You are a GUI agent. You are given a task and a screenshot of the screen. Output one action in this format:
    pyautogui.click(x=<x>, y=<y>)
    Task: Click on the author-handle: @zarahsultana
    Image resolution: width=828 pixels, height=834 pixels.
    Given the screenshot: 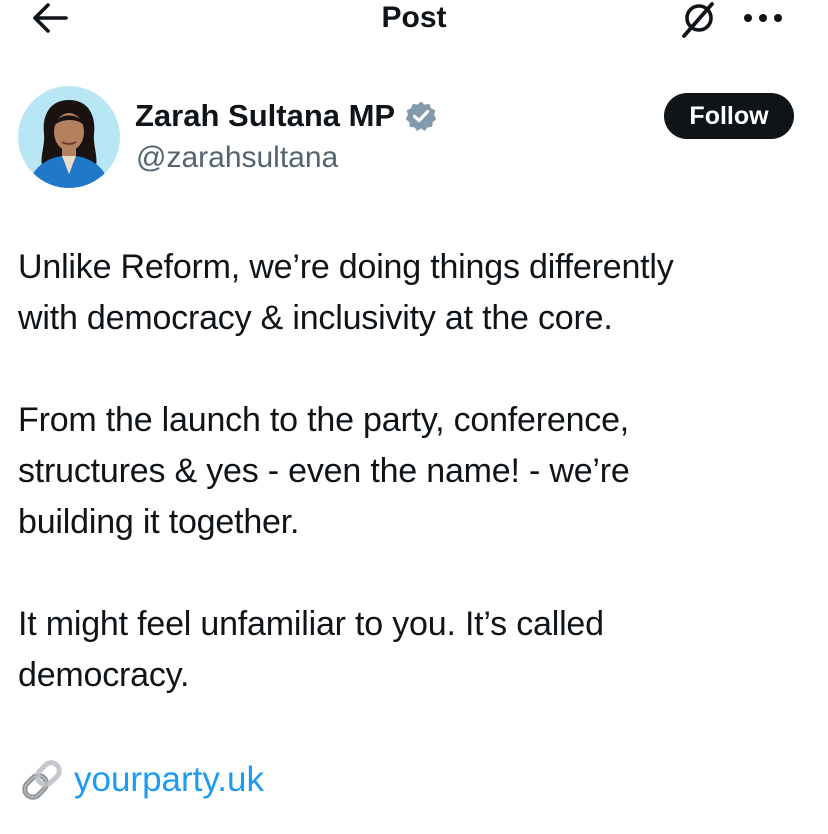 What is the action you would take?
    pyautogui.click(x=237, y=158)
    